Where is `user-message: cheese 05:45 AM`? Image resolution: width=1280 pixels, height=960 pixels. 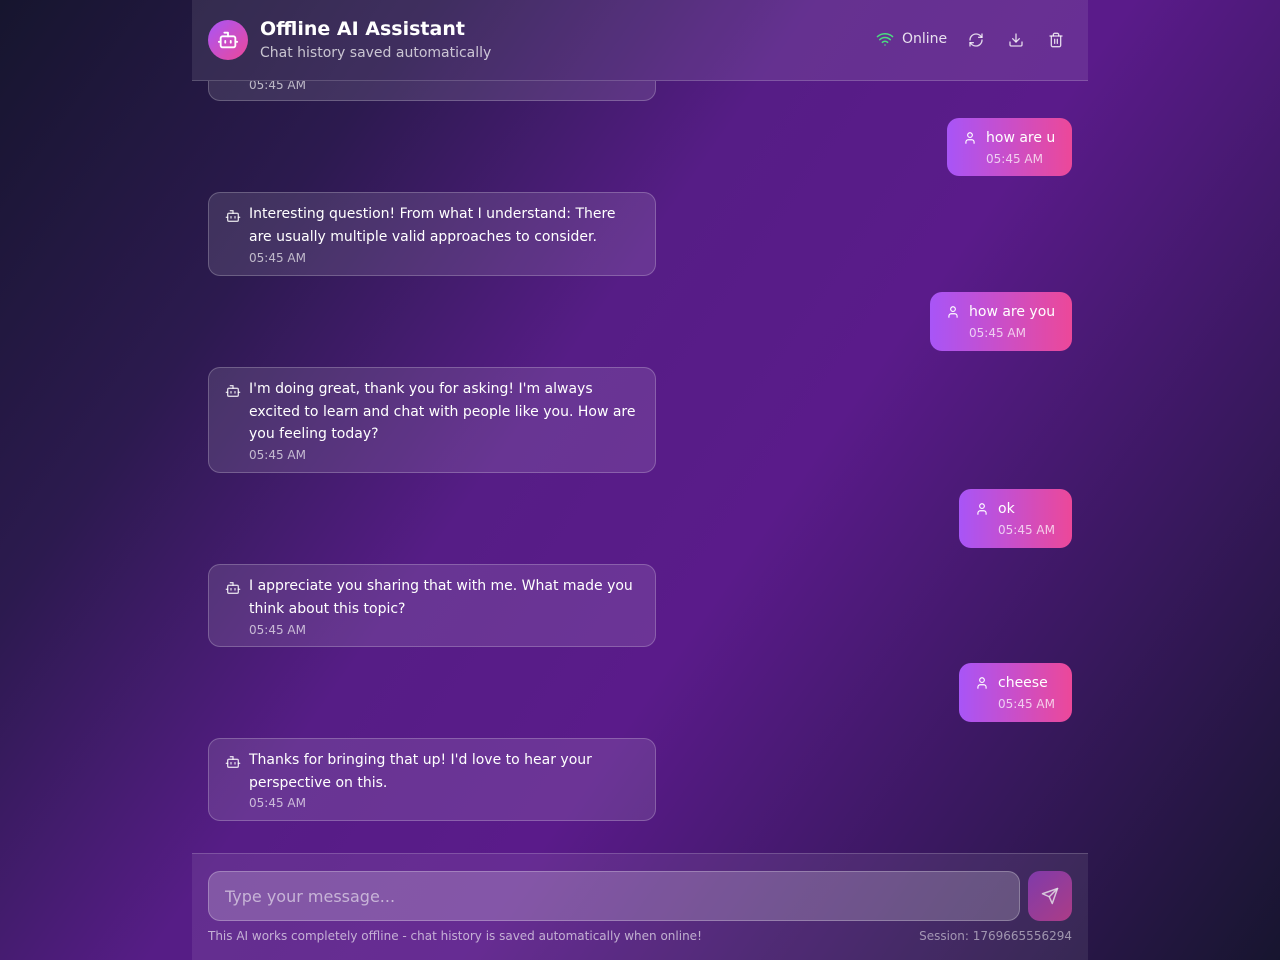 user-message: cheese 05:45 AM is located at coordinates (1015, 692).